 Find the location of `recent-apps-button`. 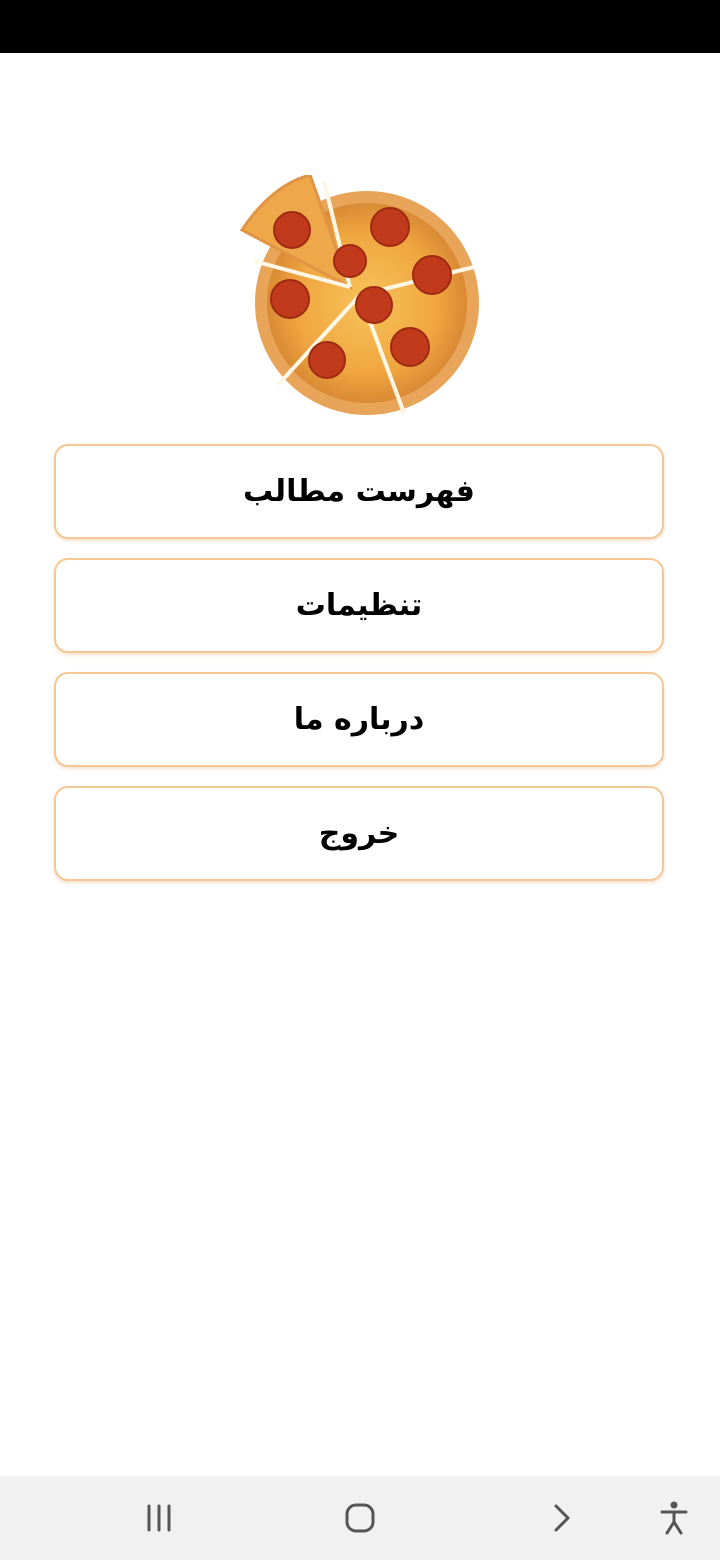

recent-apps-button is located at coordinates (159, 1518).